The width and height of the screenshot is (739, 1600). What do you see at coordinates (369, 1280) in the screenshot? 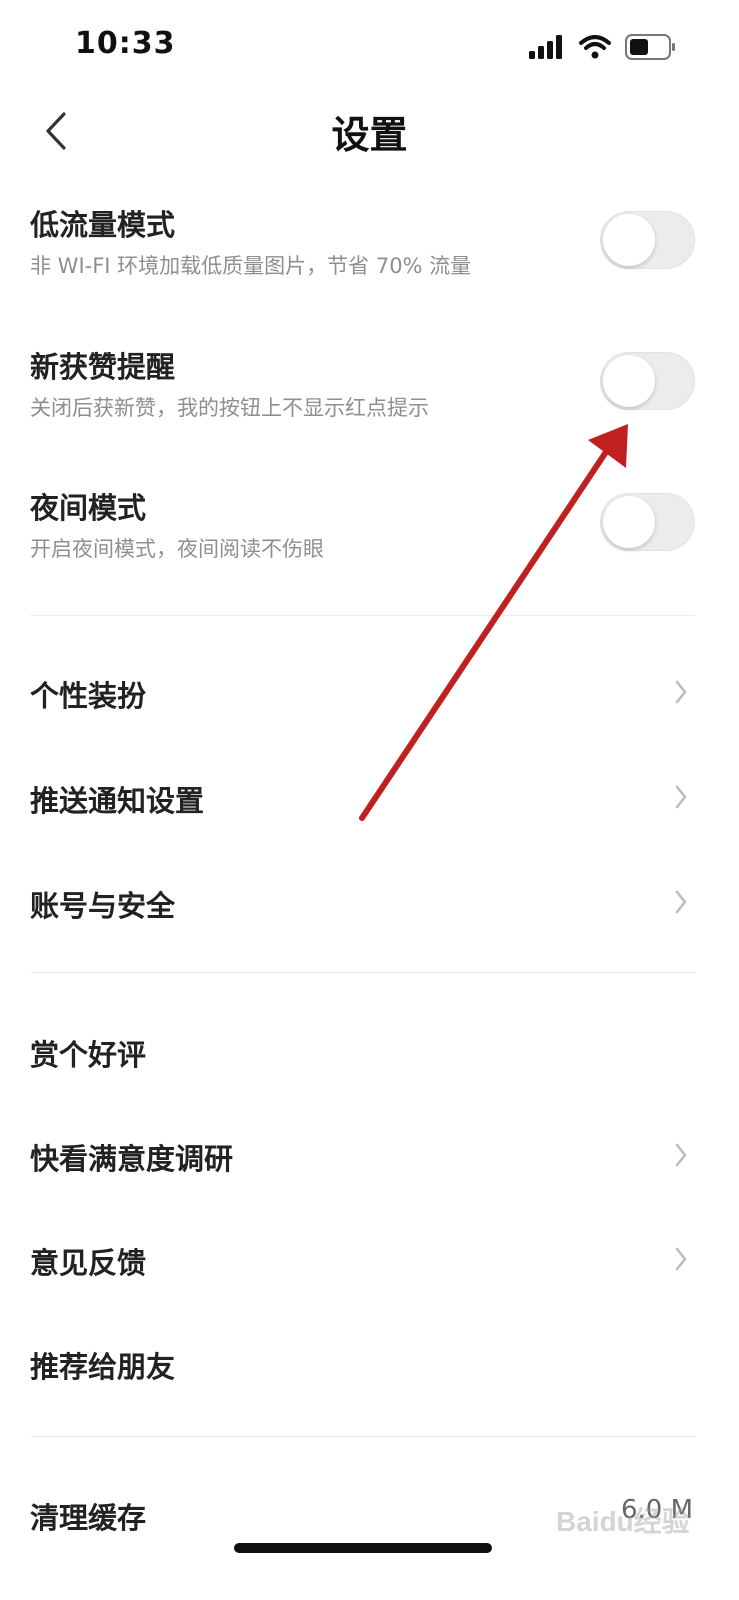
I see `menu-item-feedback: 意见反馈` at bounding box center [369, 1280].